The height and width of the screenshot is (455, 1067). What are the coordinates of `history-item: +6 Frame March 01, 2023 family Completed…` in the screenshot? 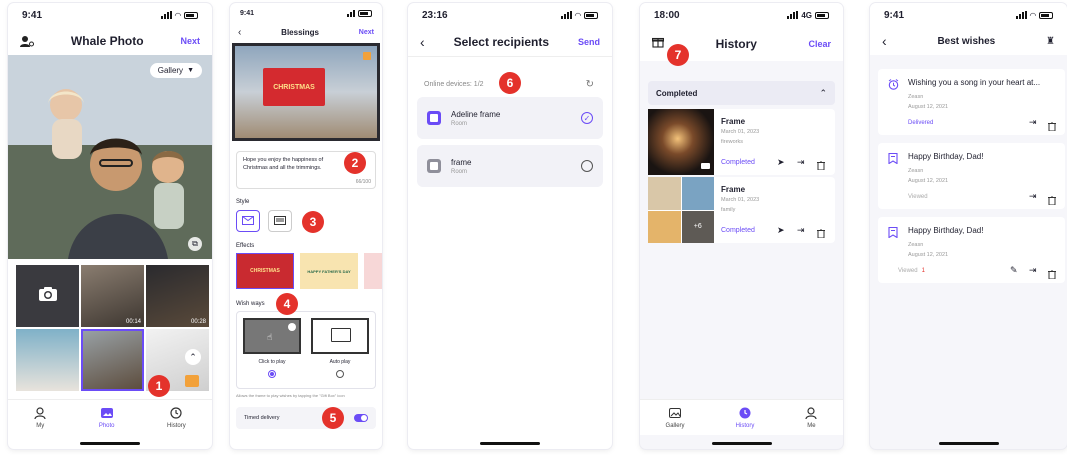 It's located at (741, 210).